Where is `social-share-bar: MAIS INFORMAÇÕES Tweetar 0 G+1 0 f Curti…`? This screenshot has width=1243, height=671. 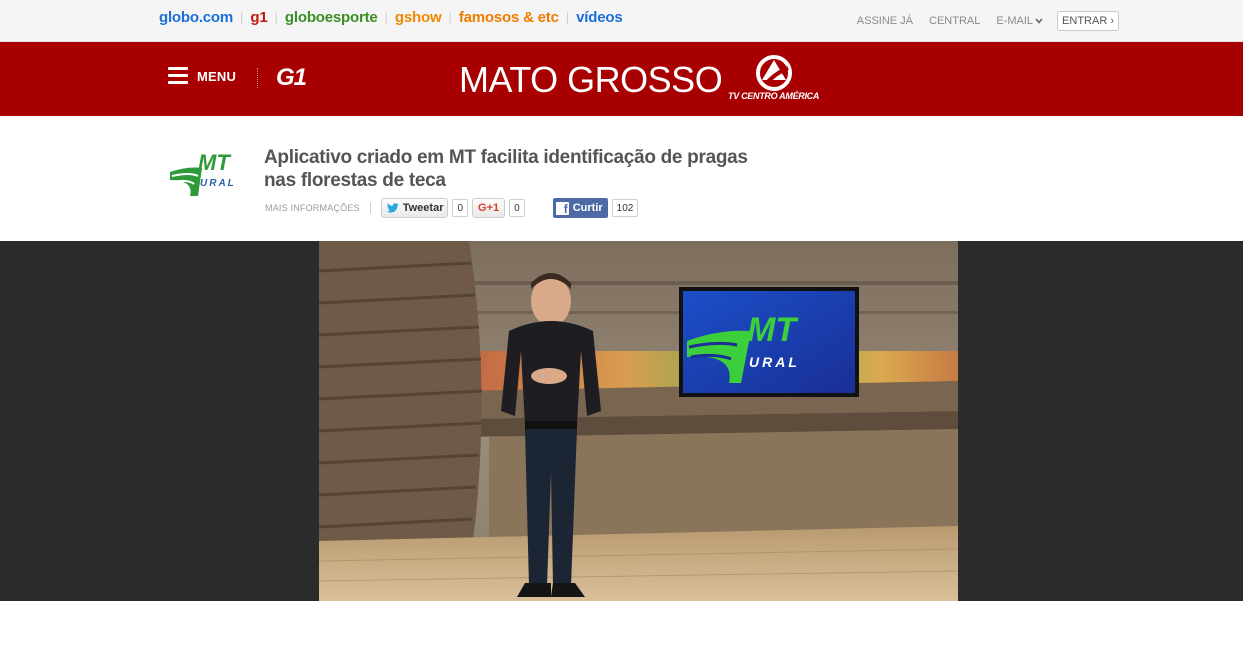
social-share-bar: MAIS INFORMAÇÕES Tweetar 0 G+1 0 f Curti… is located at coordinates (452, 208).